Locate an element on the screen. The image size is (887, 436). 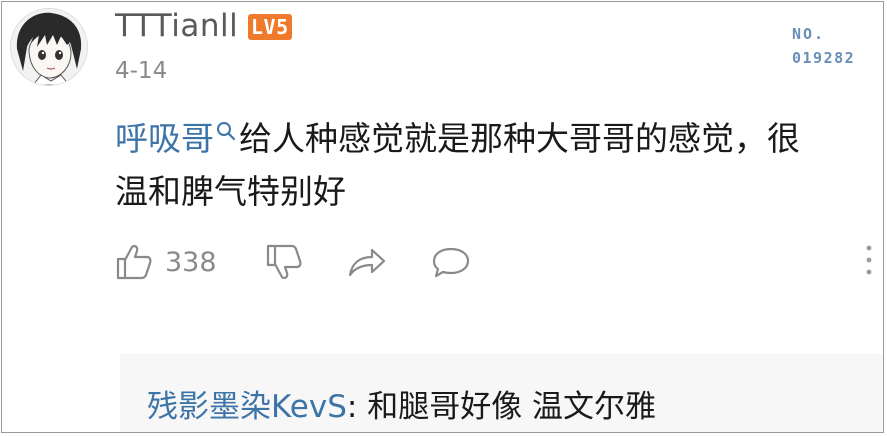
reply-button is located at coordinates (451, 262).